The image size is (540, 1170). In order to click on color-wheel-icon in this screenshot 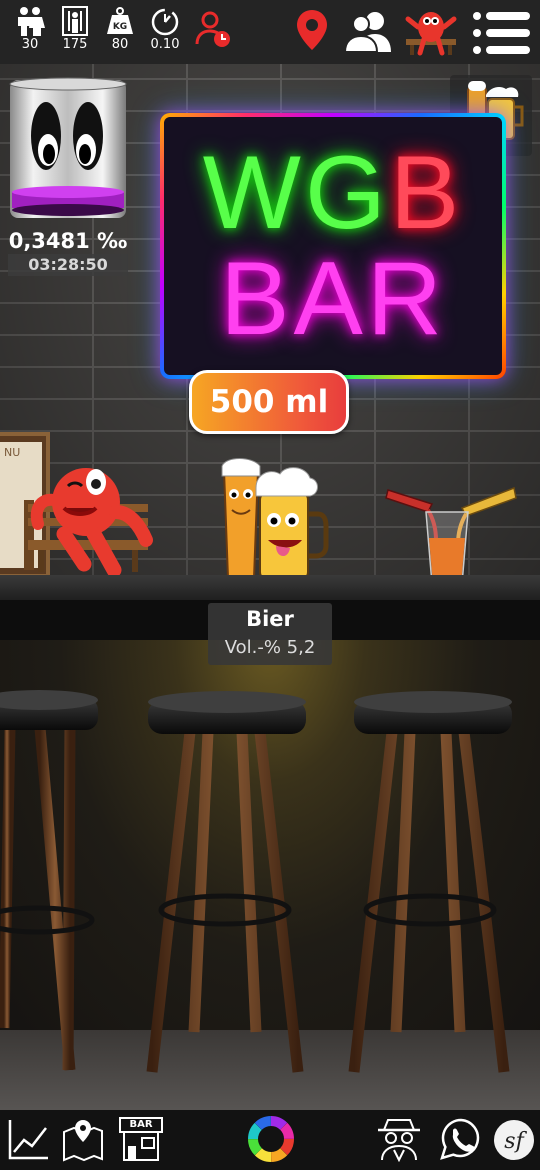, I will do `click(271, 1139)`.